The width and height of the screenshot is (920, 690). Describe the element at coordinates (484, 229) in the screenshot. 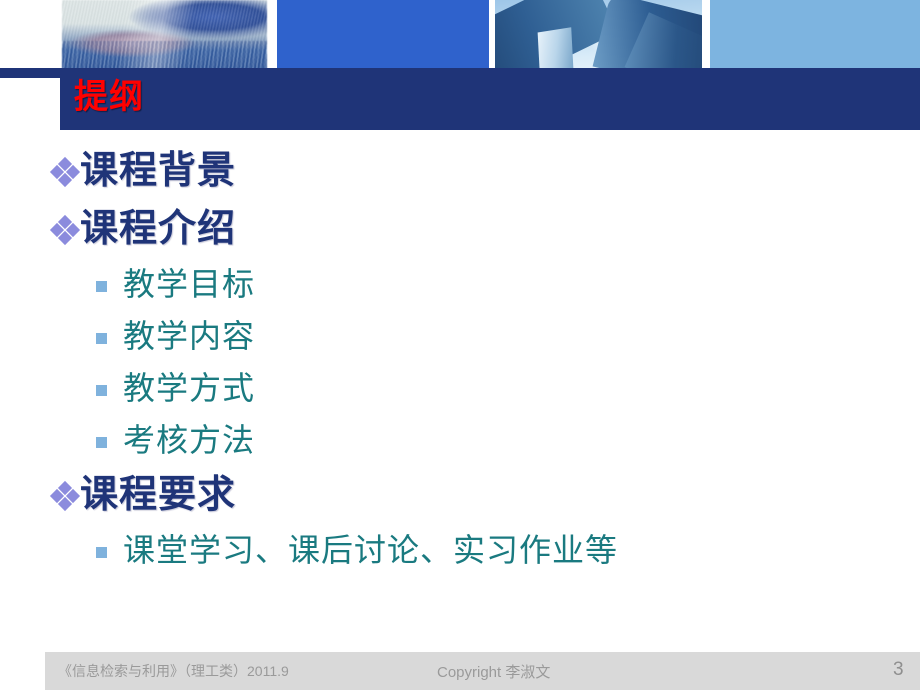

I see `outline-item-level1: 课程介绍` at that location.